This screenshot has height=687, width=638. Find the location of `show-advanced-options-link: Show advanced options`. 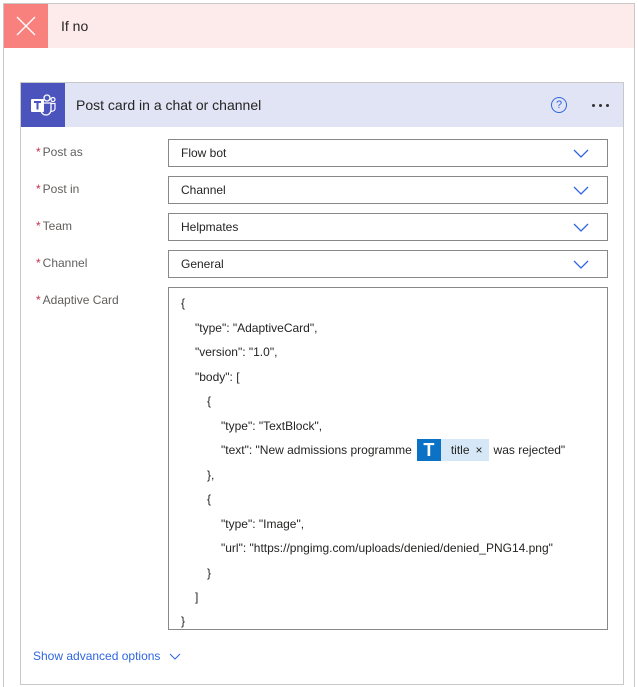

show-advanced-options-link: Show advanced options is located at coordinates (107, 656).